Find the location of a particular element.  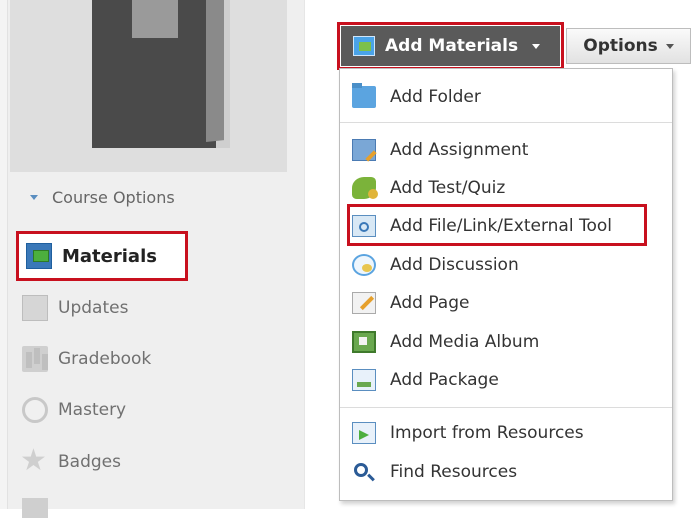

course-options-label: Course Options is located at coordinates (113, 197).